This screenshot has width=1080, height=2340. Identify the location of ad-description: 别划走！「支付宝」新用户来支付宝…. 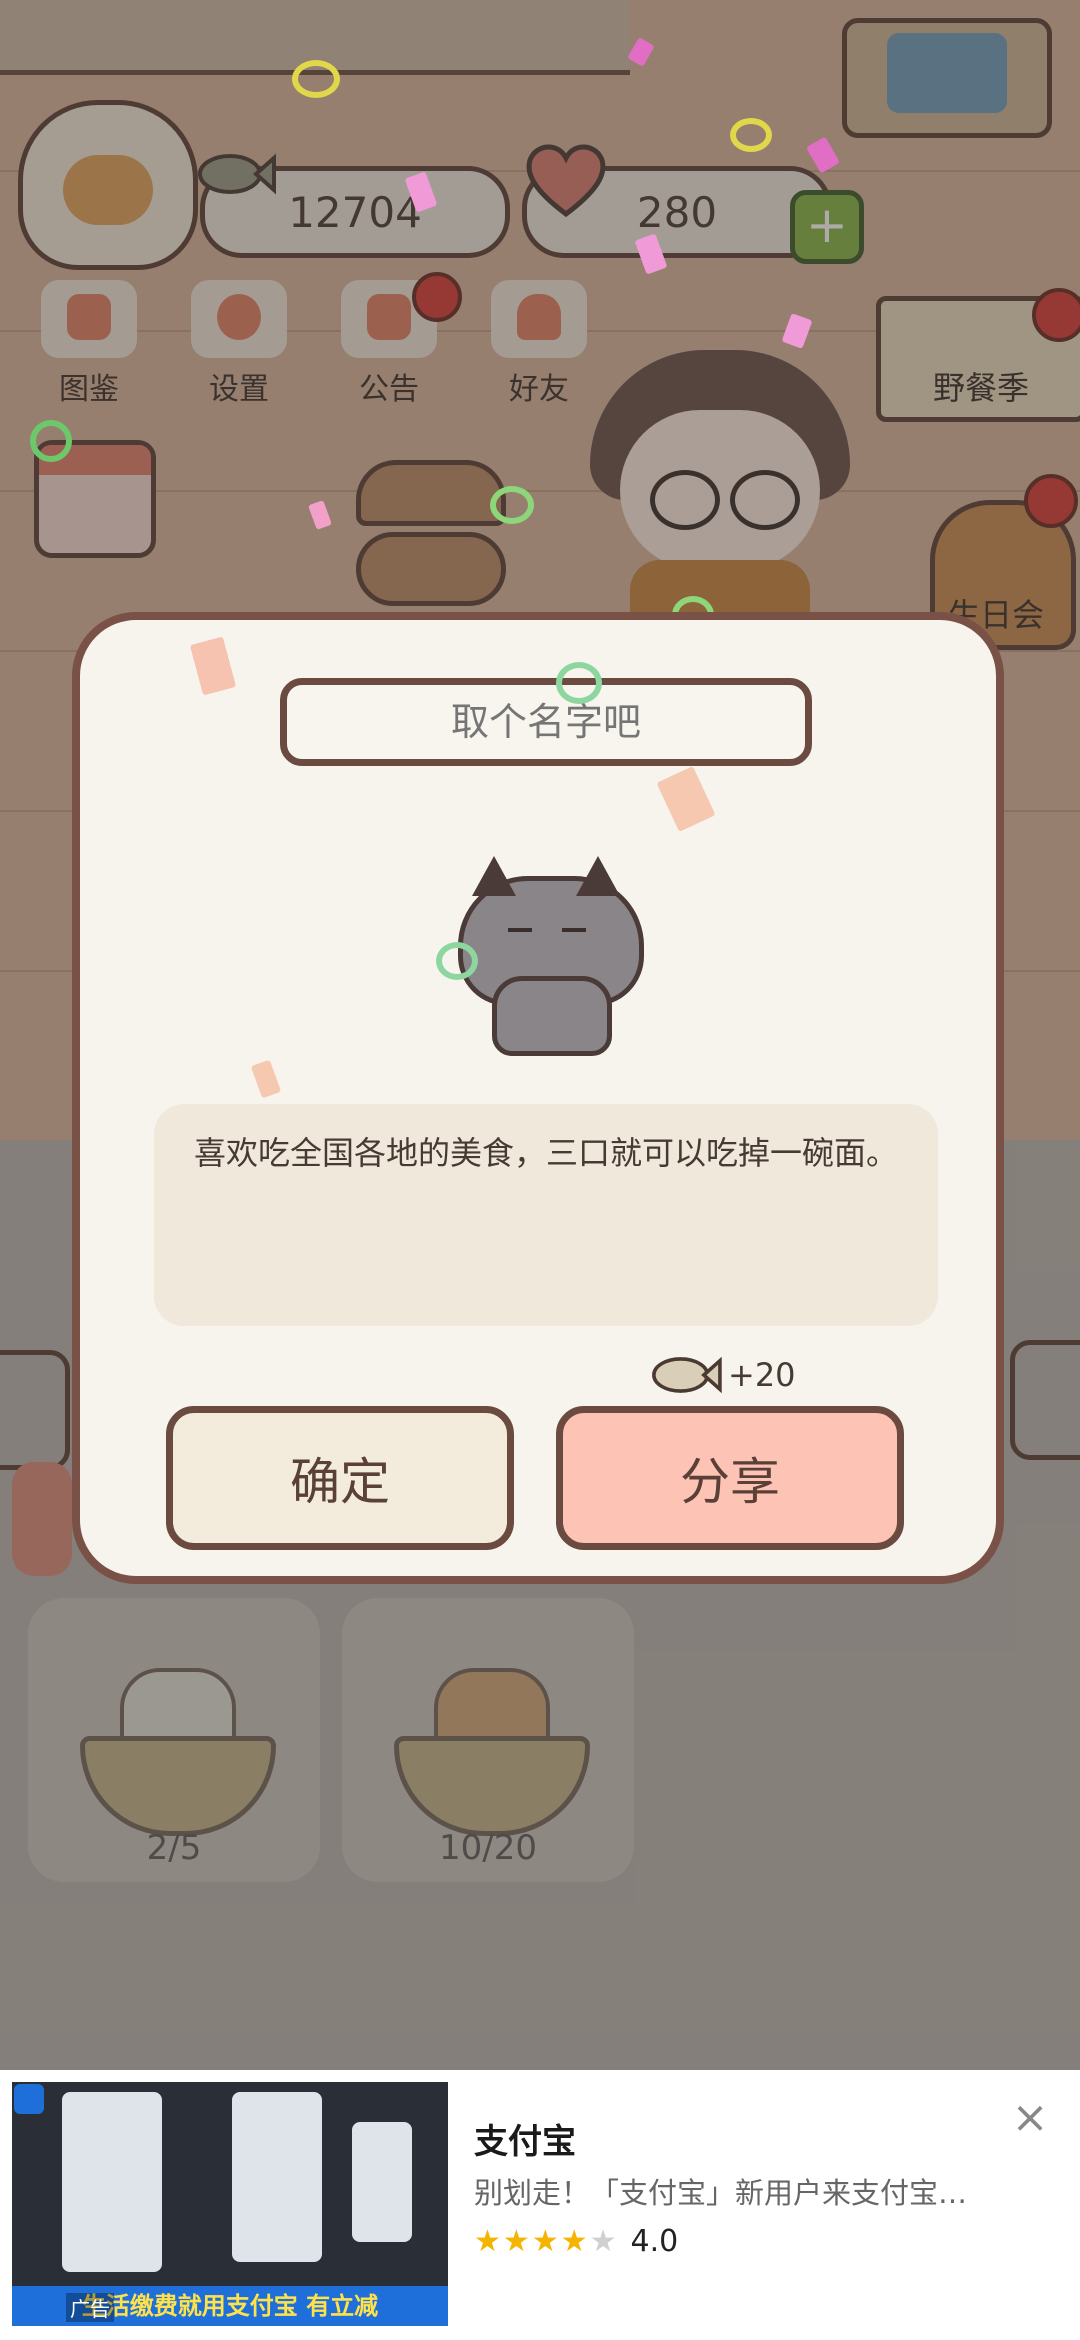
(721, 2193).